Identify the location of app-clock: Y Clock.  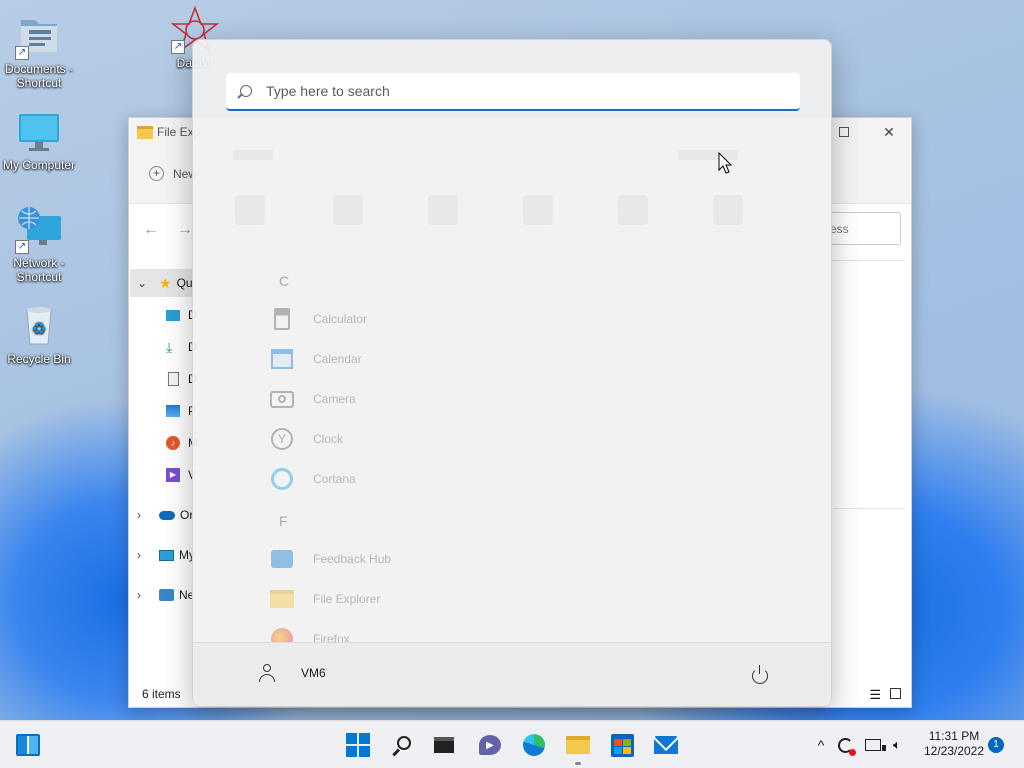
(306, 439).